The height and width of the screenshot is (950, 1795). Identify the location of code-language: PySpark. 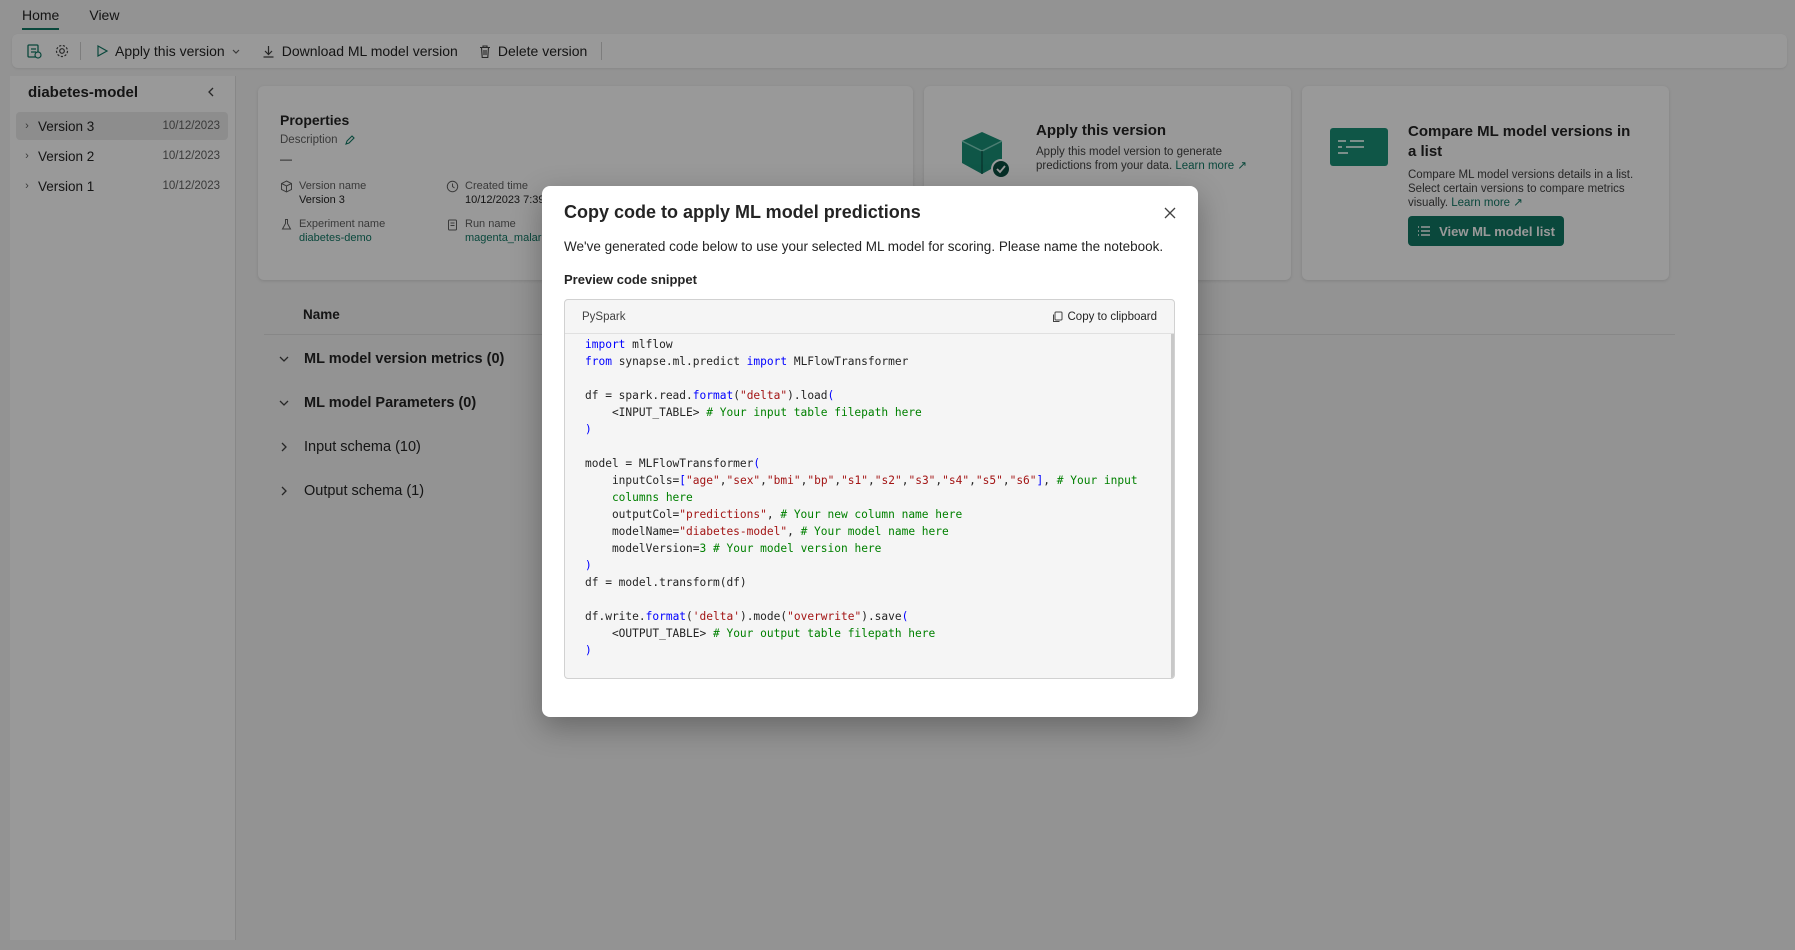
(604, 316).